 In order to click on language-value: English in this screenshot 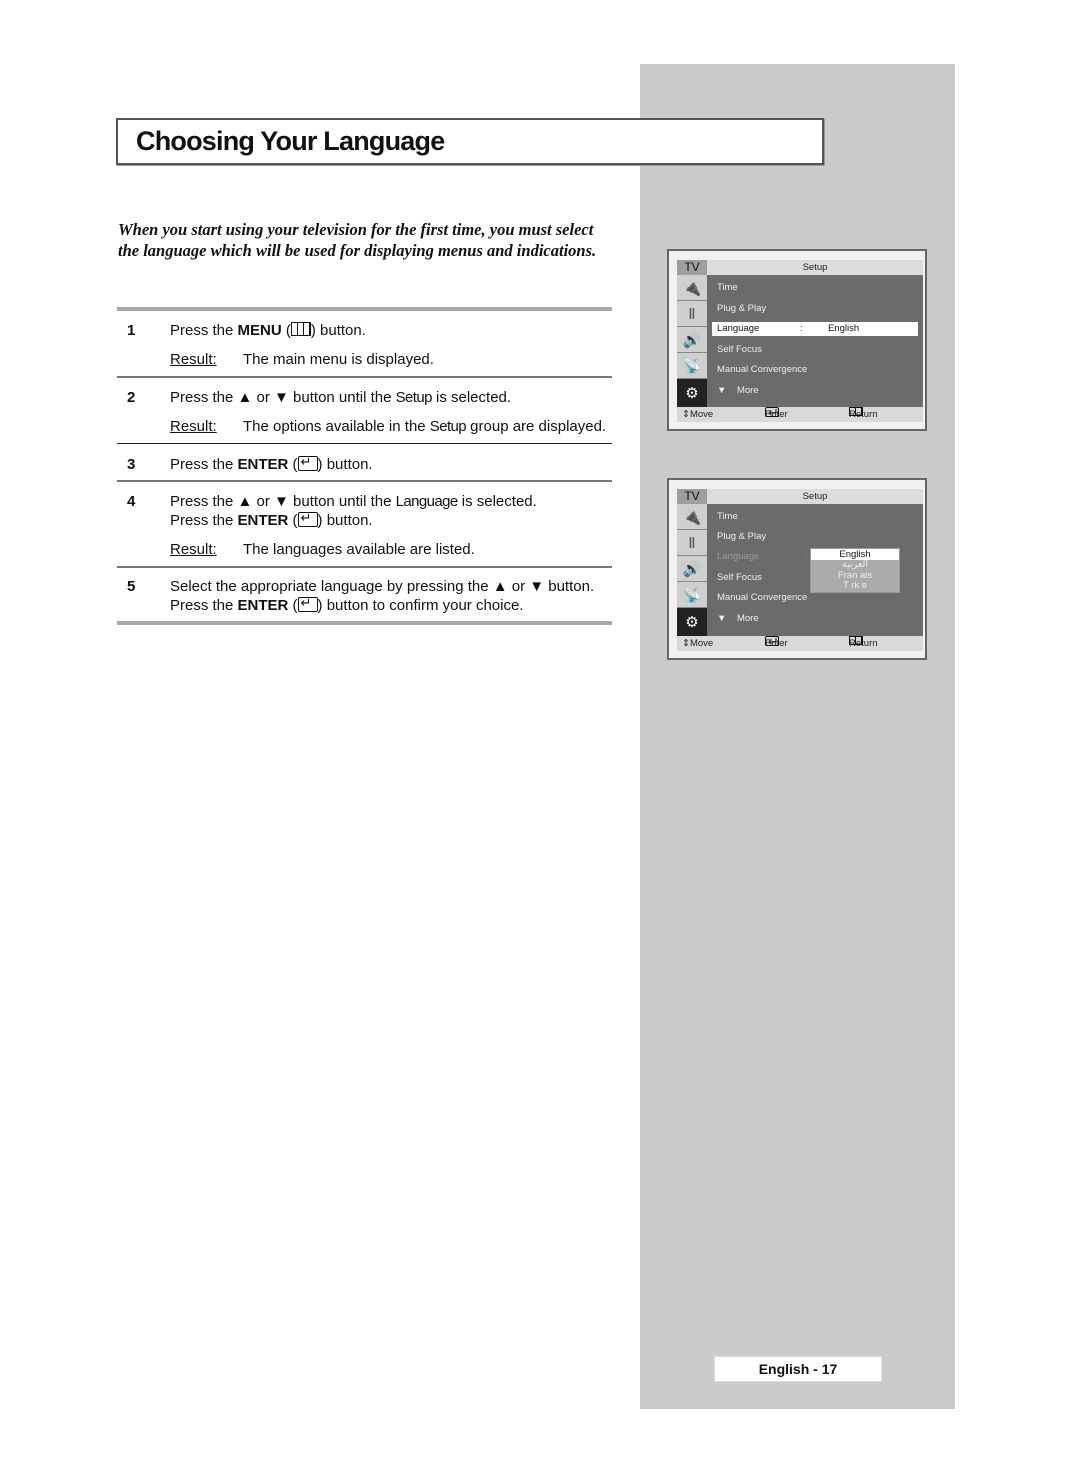, I will do `click(844, 328)`.